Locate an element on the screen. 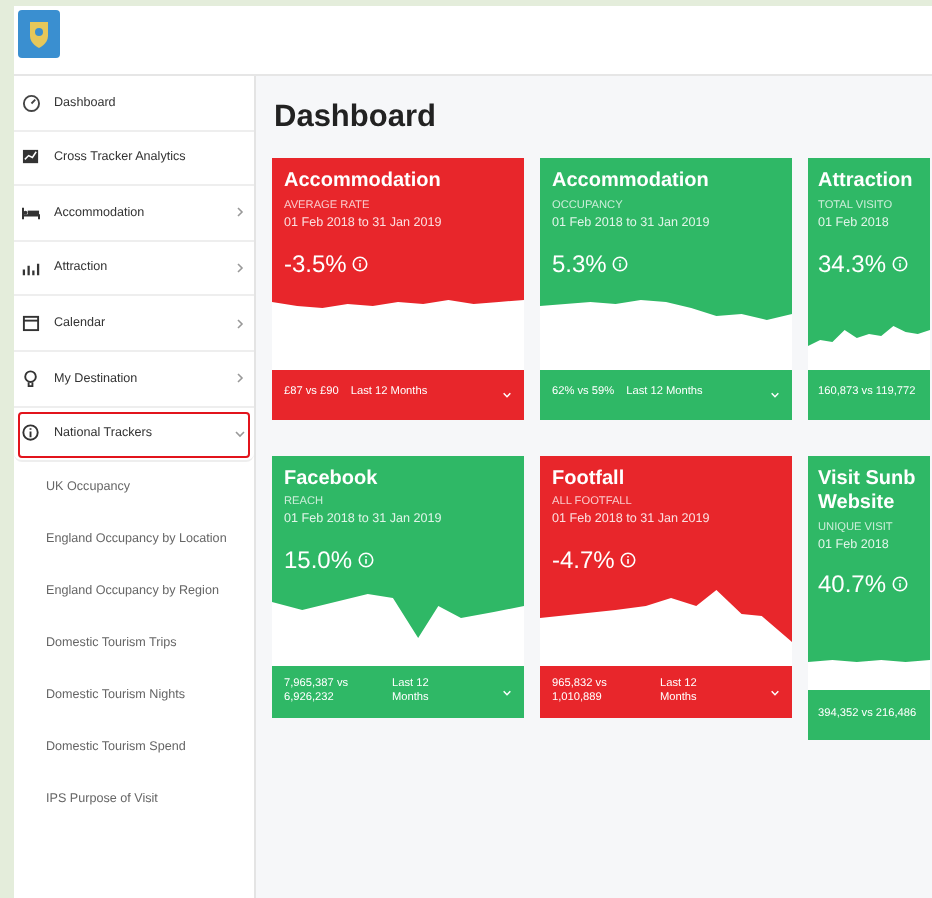 The width and height of the screenshot is (932, 898). metric-value: 34.3% is located at coordinates (852, 264).